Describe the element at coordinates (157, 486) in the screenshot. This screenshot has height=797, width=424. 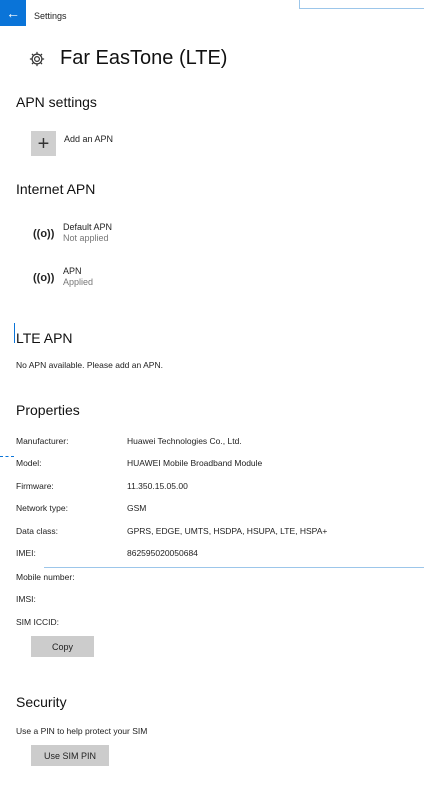
I see `property-value: 11.350.15.05.00` at that location.